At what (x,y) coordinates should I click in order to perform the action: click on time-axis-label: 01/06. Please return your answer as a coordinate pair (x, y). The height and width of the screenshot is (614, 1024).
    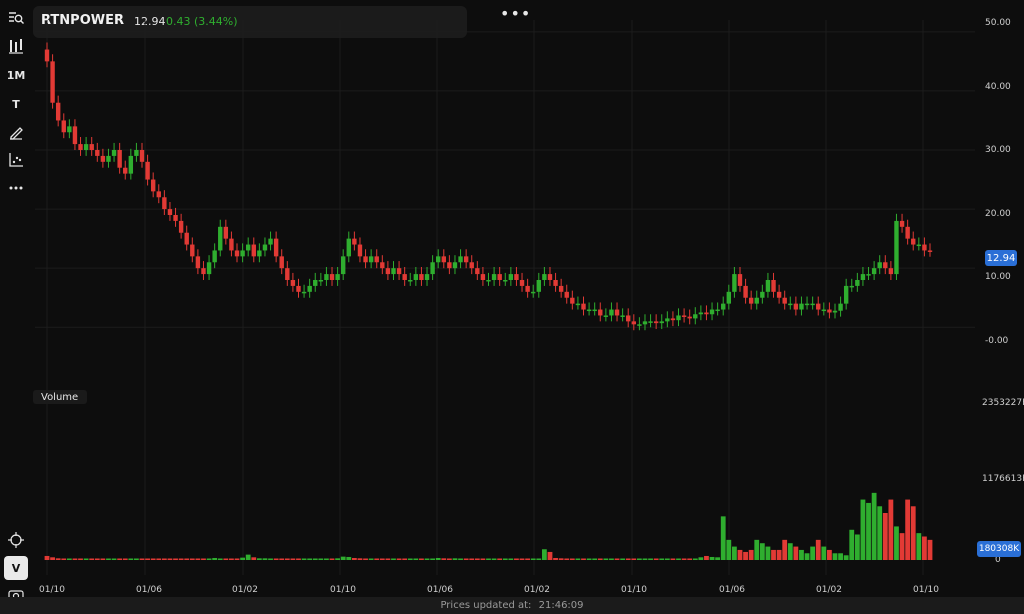
    Looking at the image, I should click on (149, 590).